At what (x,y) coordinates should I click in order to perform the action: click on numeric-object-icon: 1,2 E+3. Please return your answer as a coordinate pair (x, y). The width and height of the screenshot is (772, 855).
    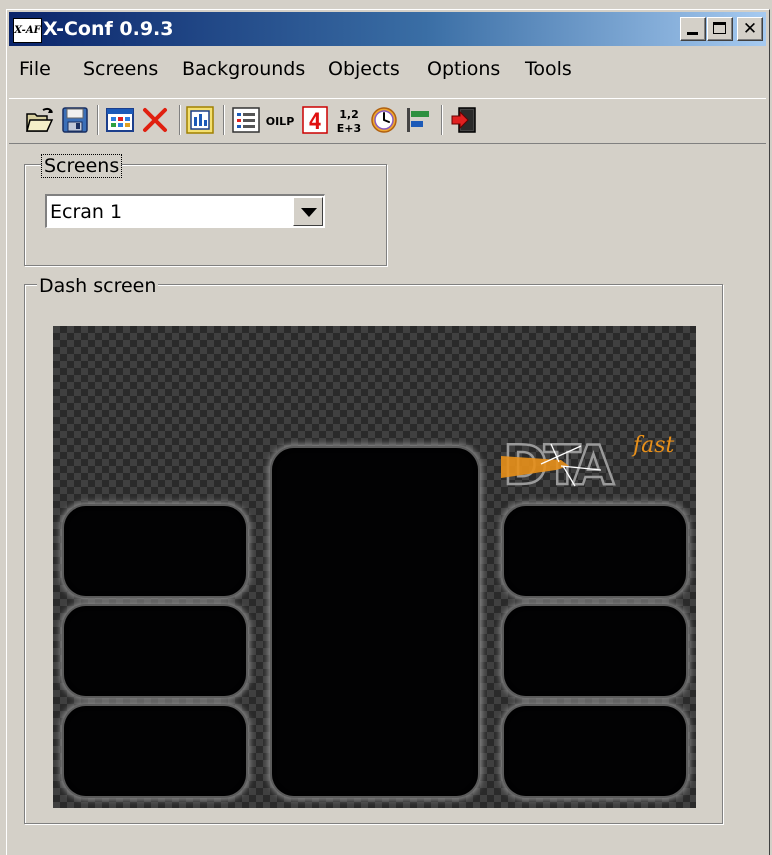
    Looking at the image, I should click on (349, 121).